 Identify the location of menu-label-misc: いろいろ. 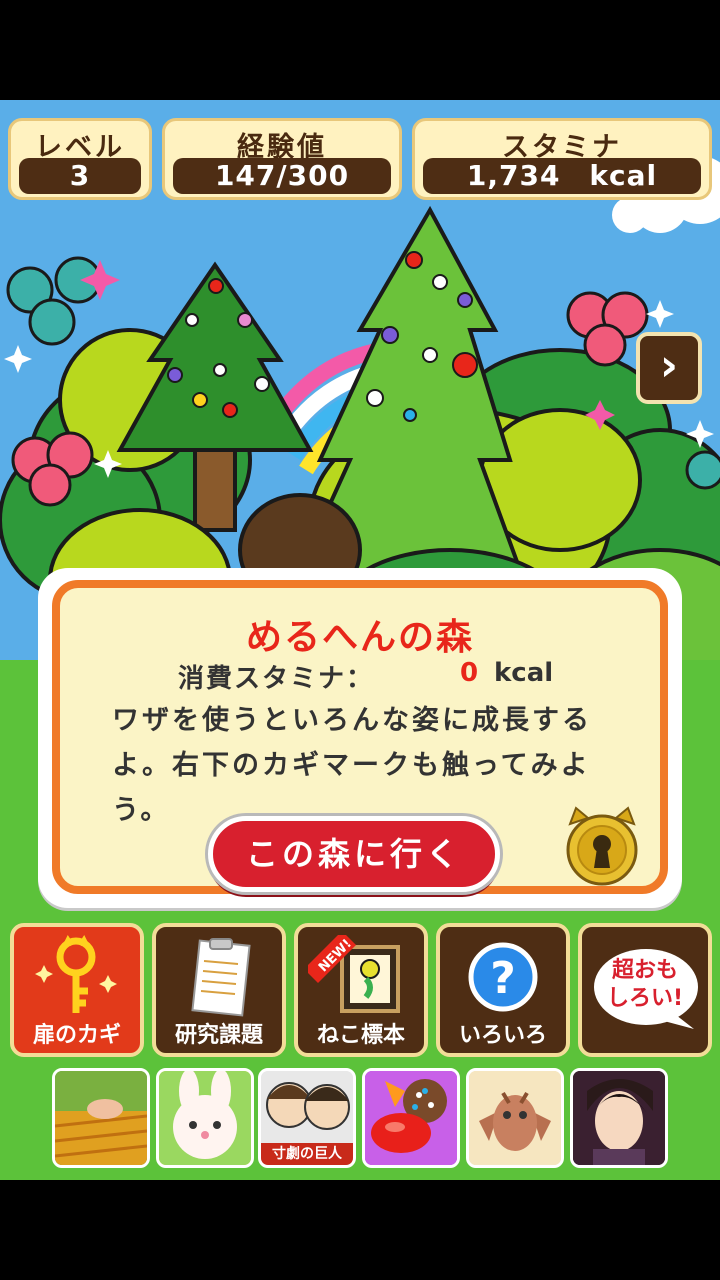
(502, 1035).